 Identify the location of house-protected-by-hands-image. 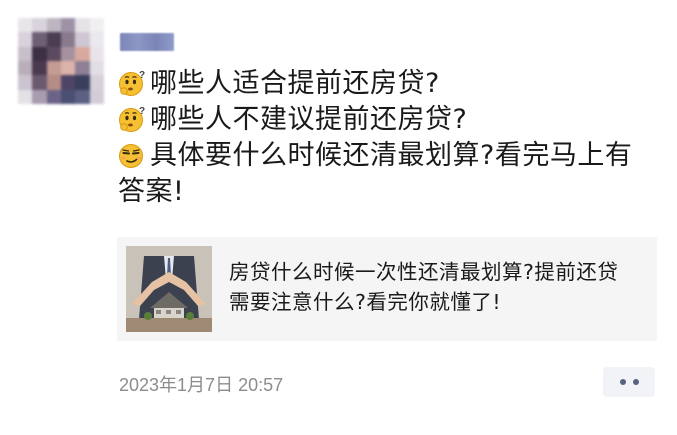
(169, 289).